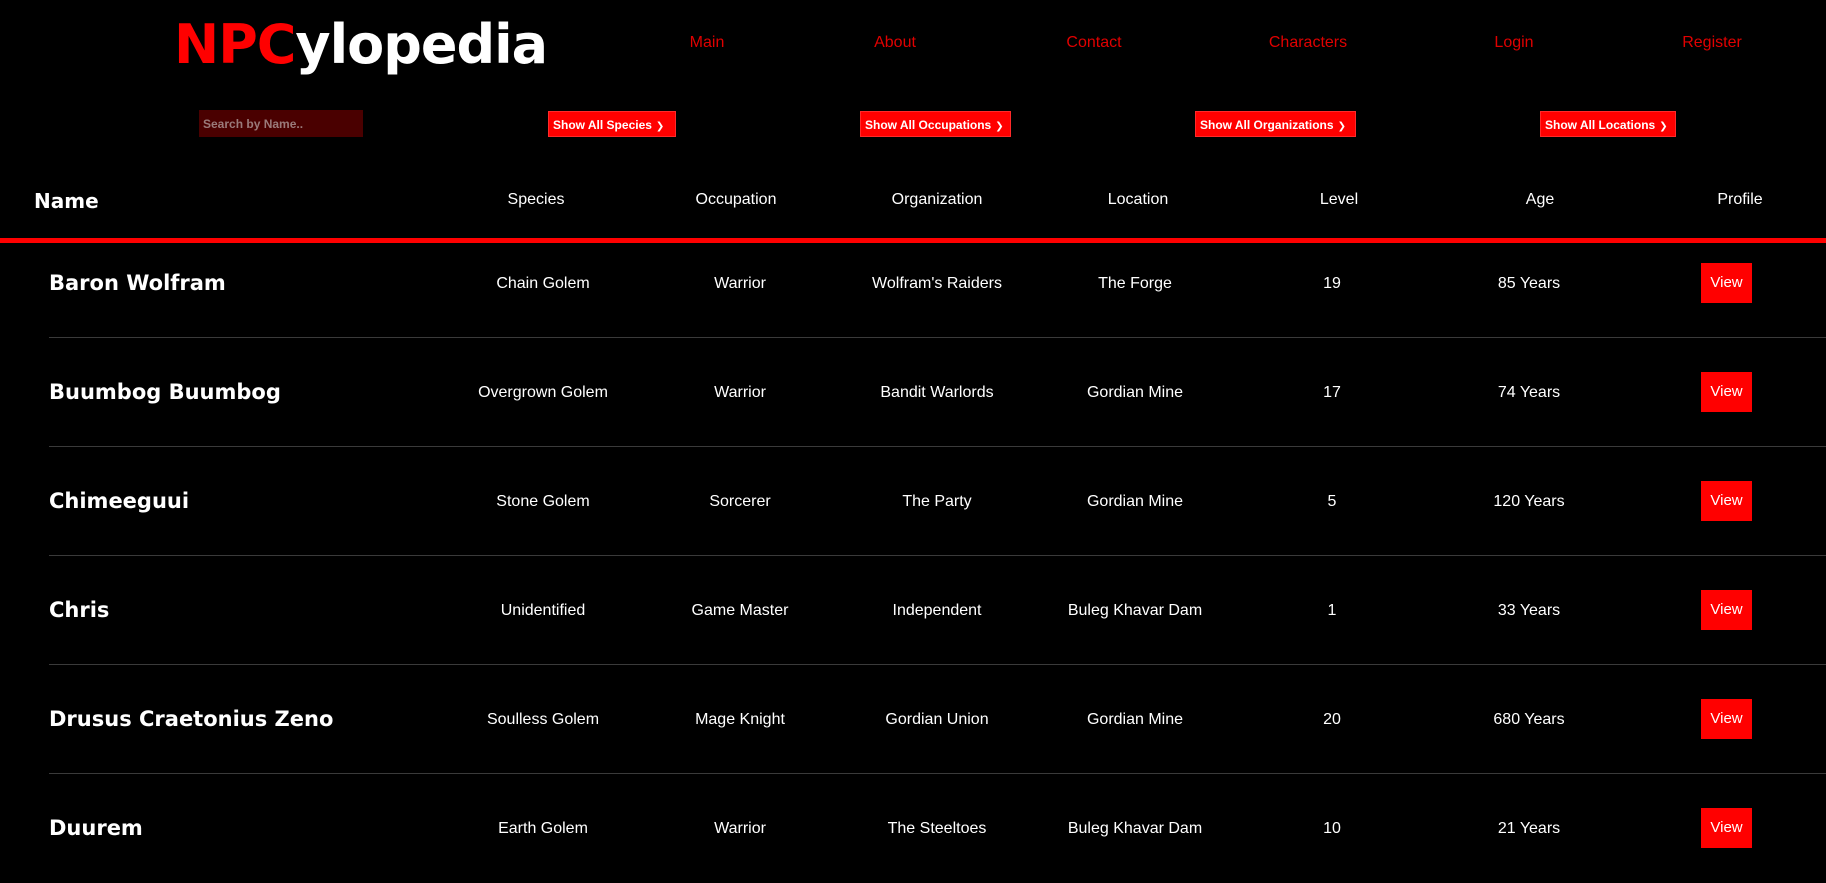  Describe the element at coordinates (928, 125) in the screenshot. I see `occupation-filter-label: Show All Occupations` at that location.